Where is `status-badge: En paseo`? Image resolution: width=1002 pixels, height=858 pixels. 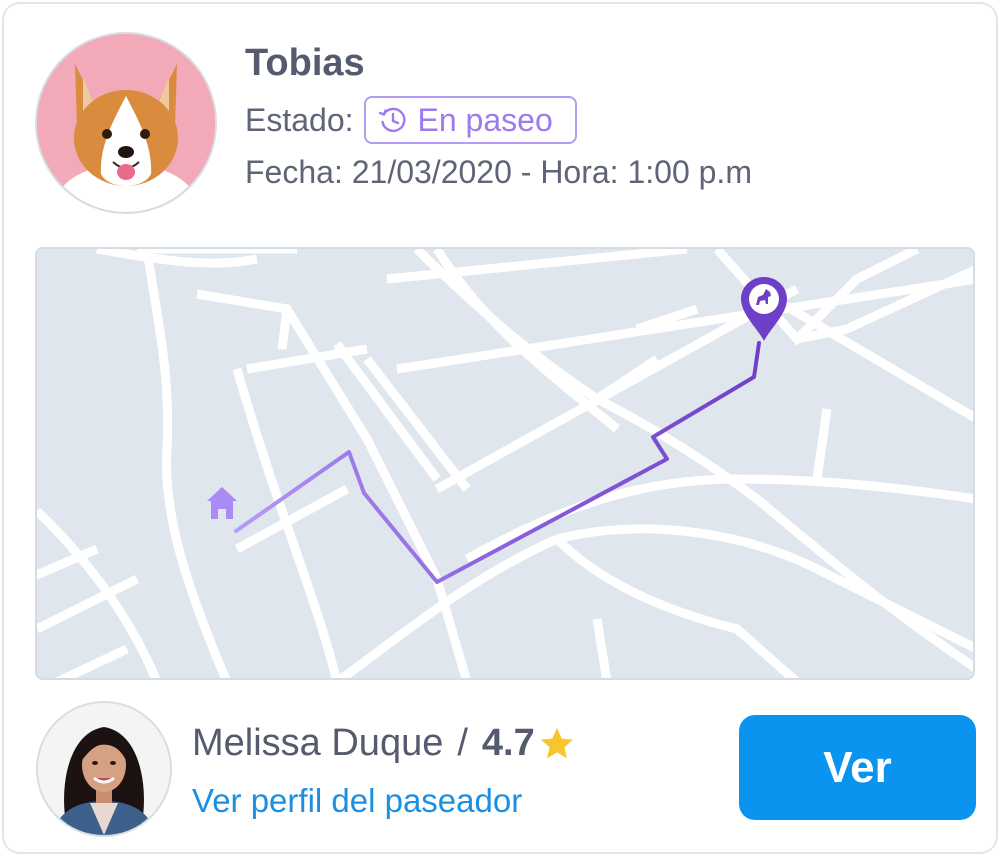 status-badge: En paseo is located at coordinates (470, 120).